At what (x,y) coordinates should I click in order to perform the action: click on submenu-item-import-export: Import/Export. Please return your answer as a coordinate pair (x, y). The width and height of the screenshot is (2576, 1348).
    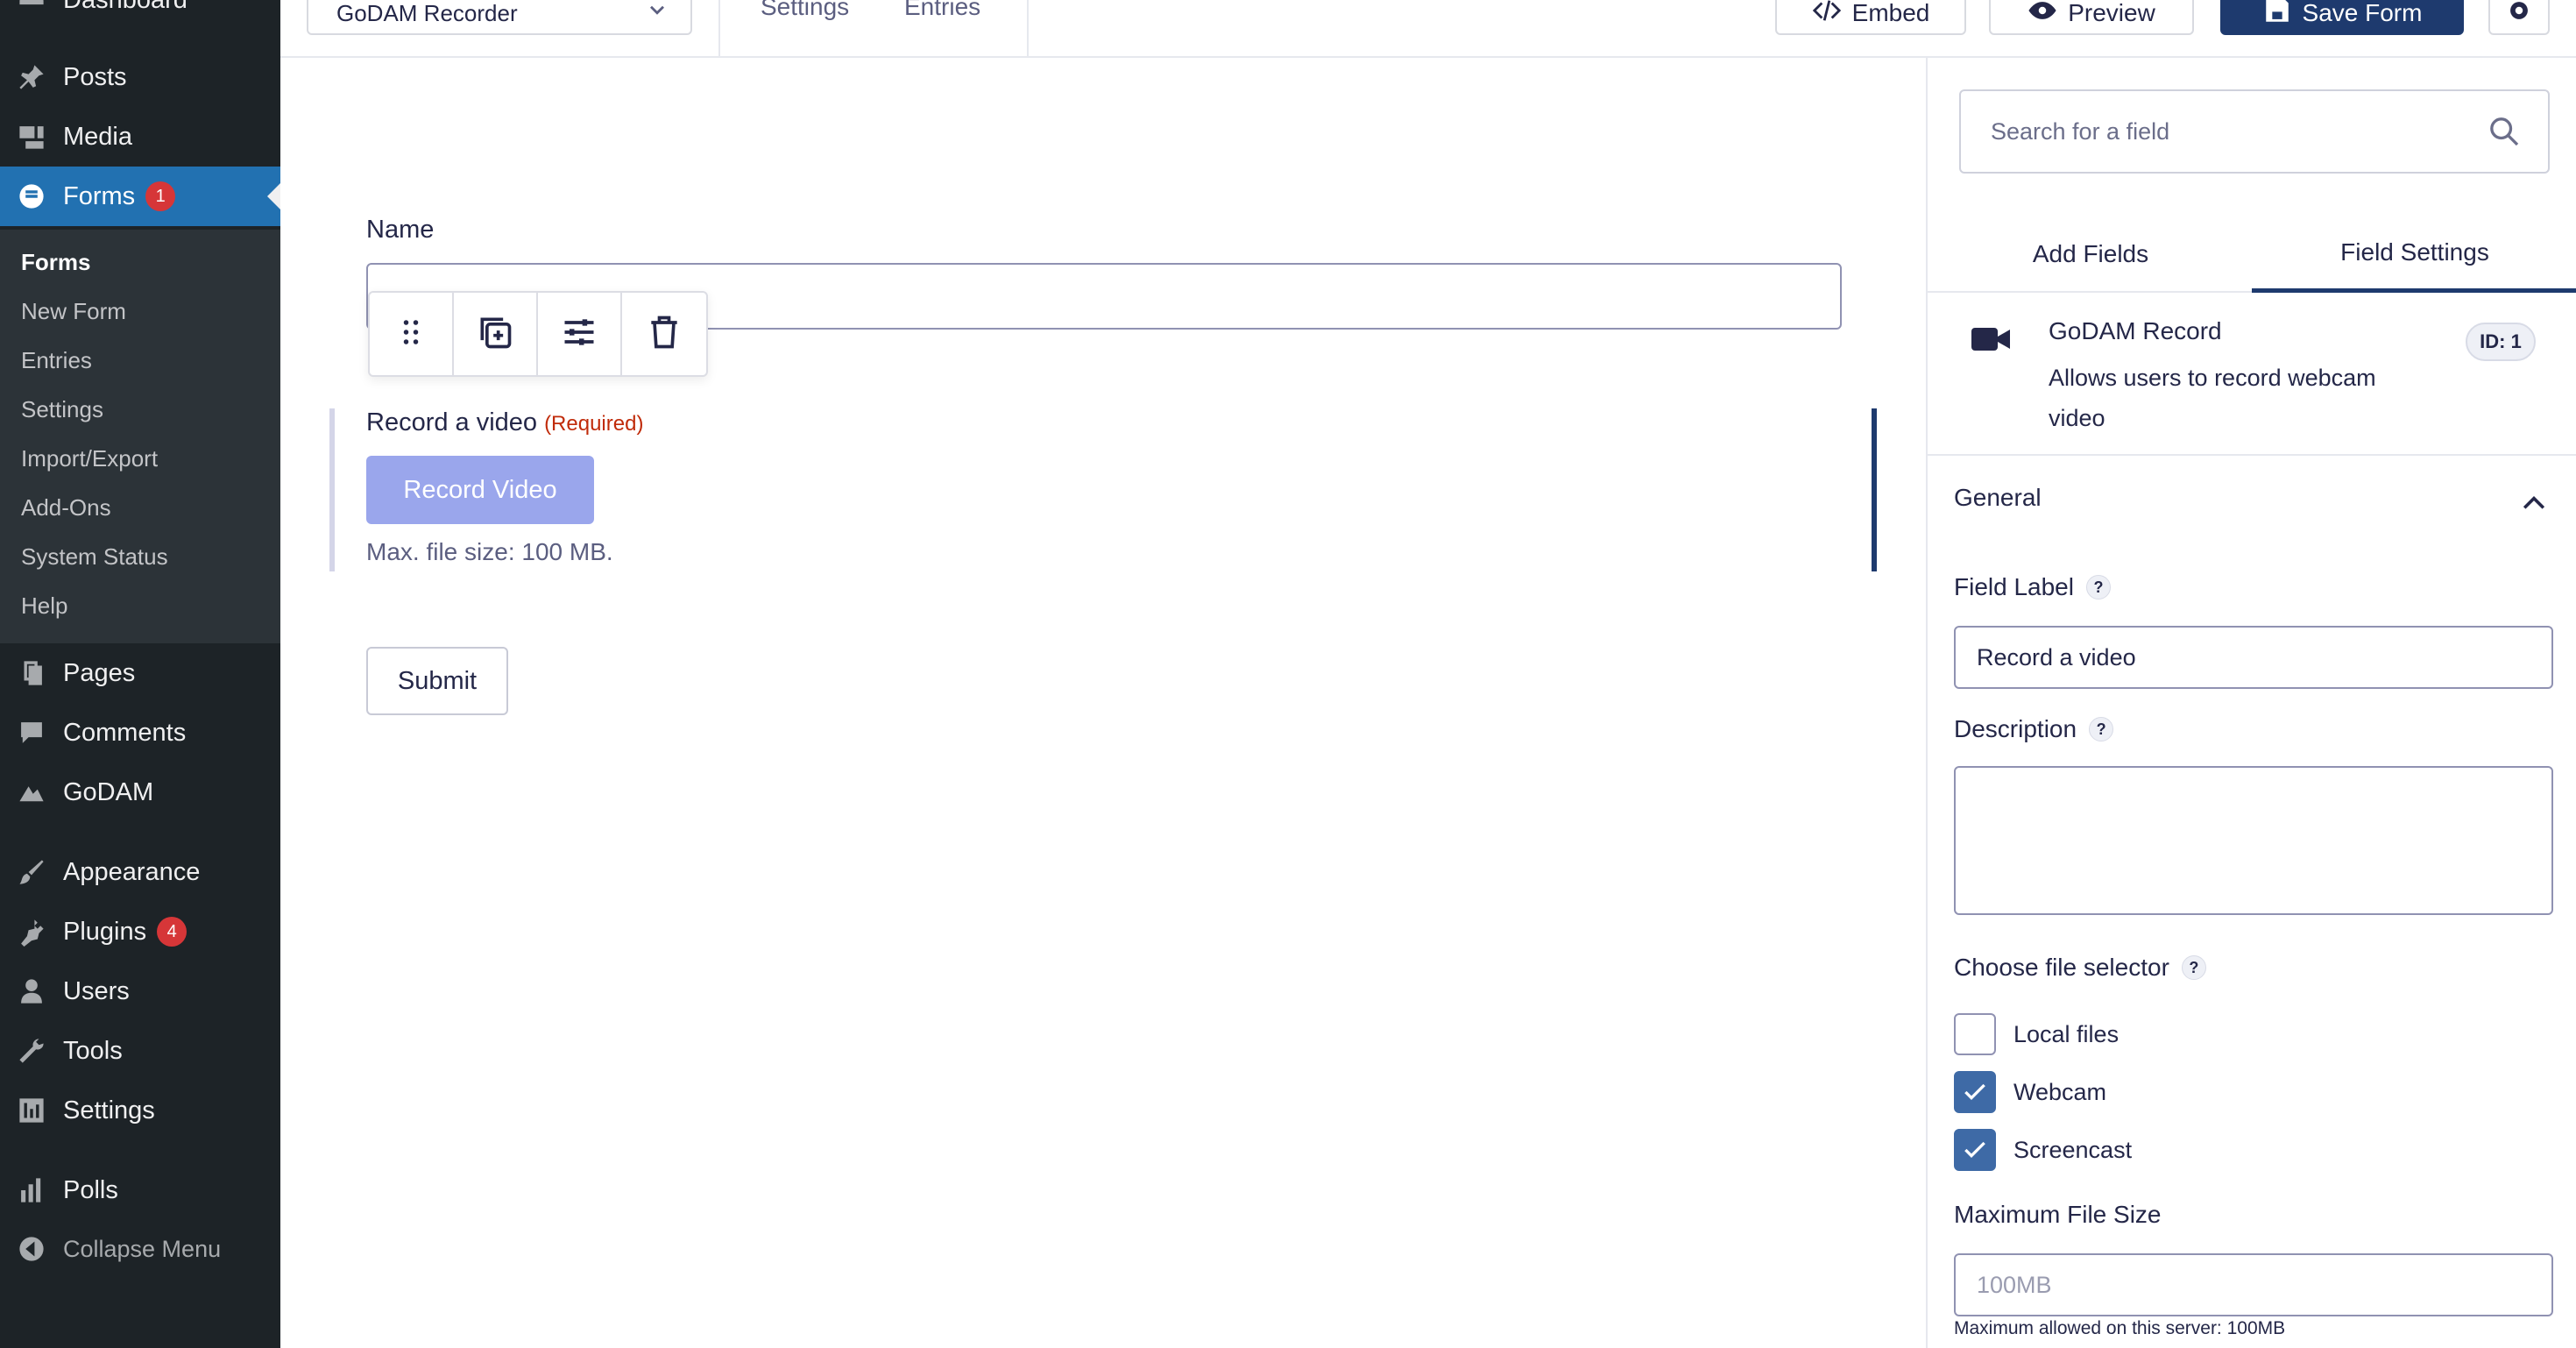
    Looking at the image, I should click on (89, 458).